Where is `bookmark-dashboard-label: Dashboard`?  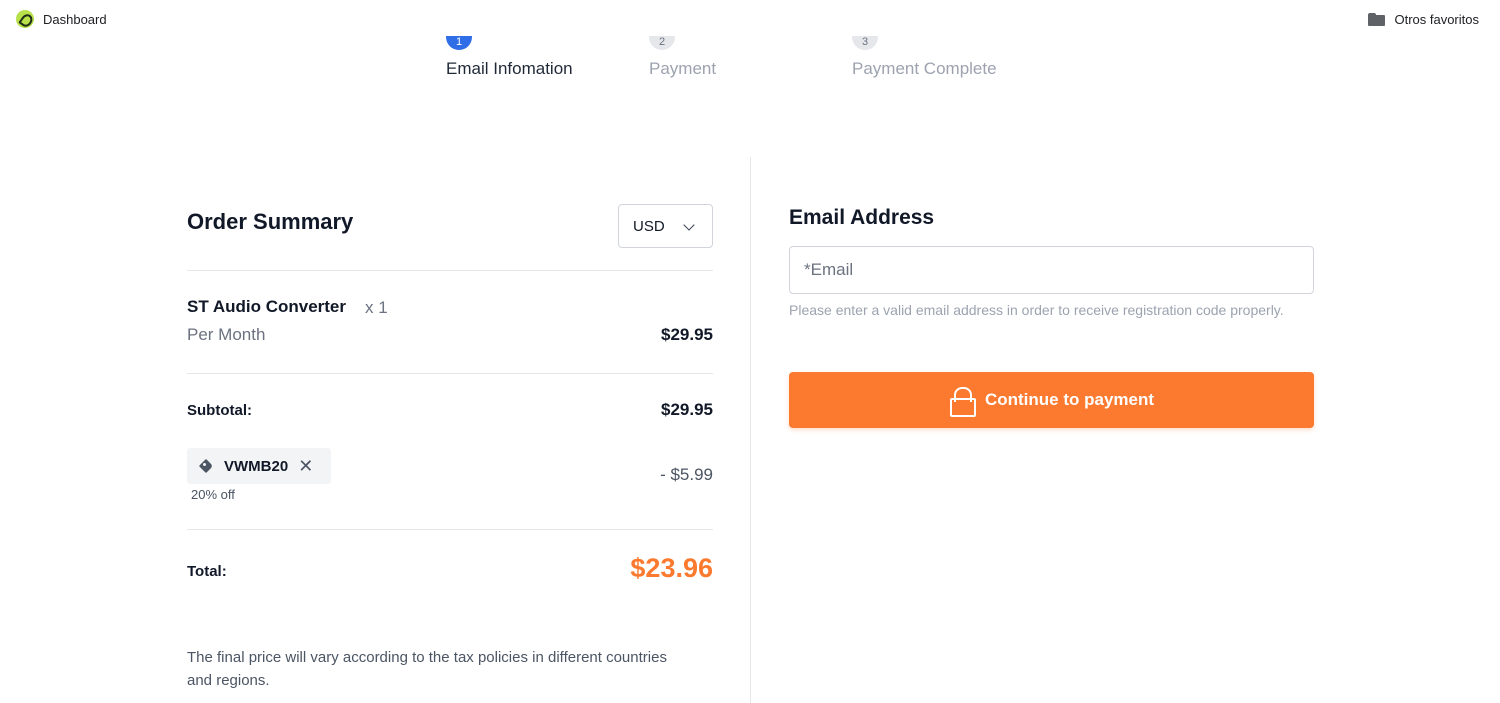
bookmark-dashboard-label: Dashboard is located at coordinates (75, 19).